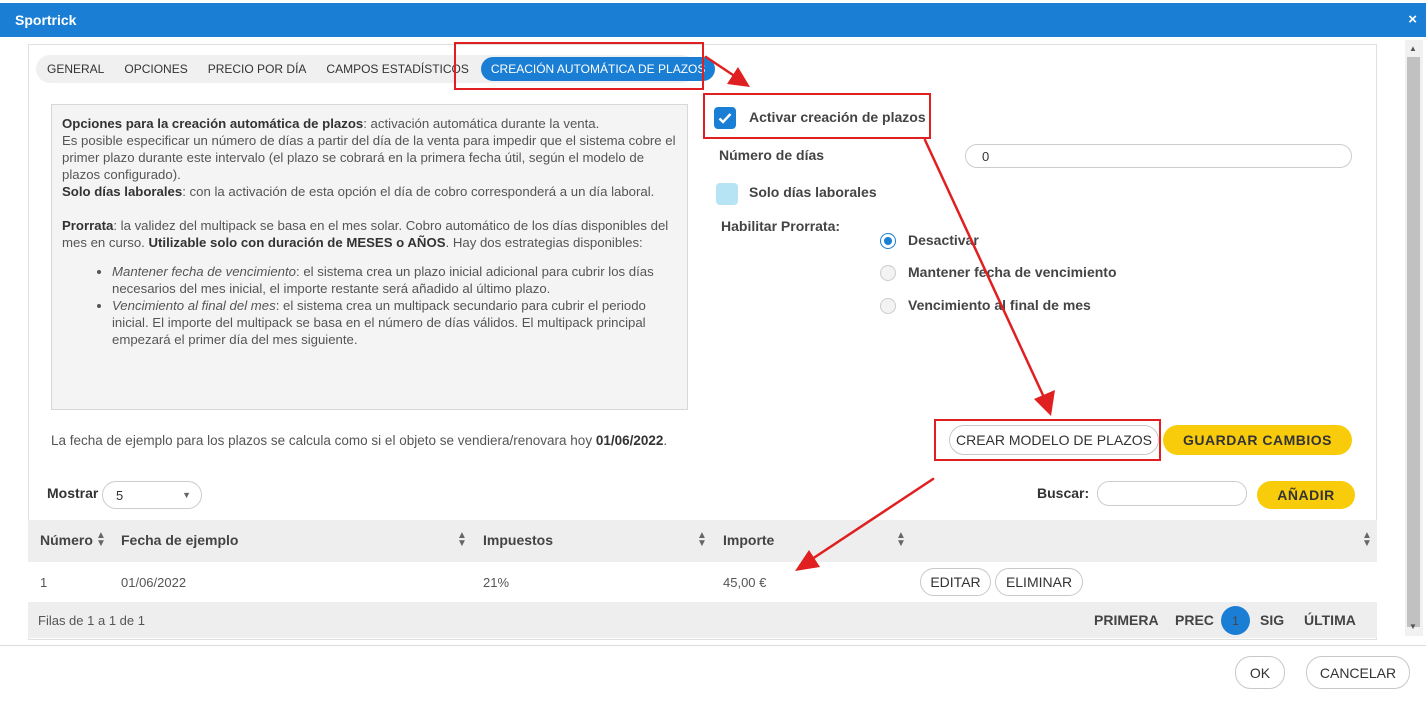 This screenshot has width=1426, height=702. Describe the element at coordinates (745, 582) in the screenshot. I see `cell-amount: 45,00 €` at that location.